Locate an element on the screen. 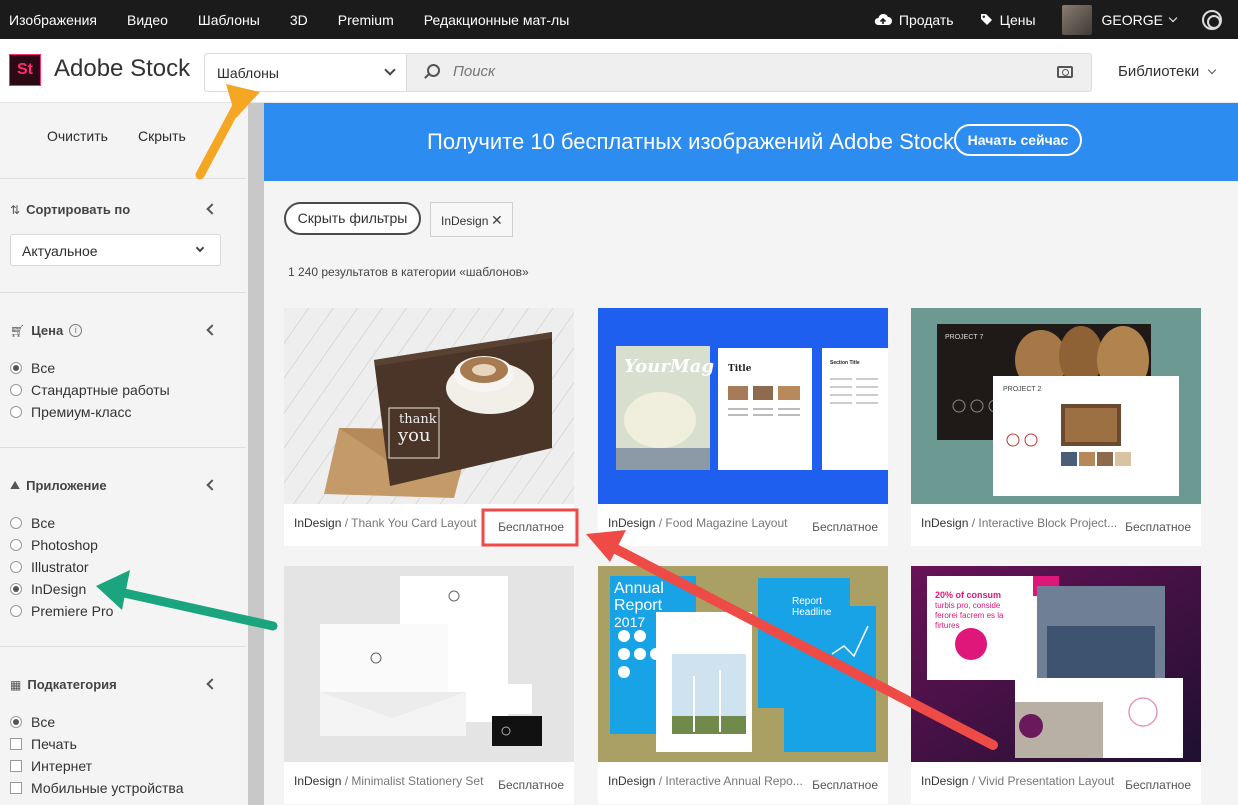 Image resolution: width=1238 pixels, height=805 pixels. close-icon: ✕ is located at coordinates (497, 220).